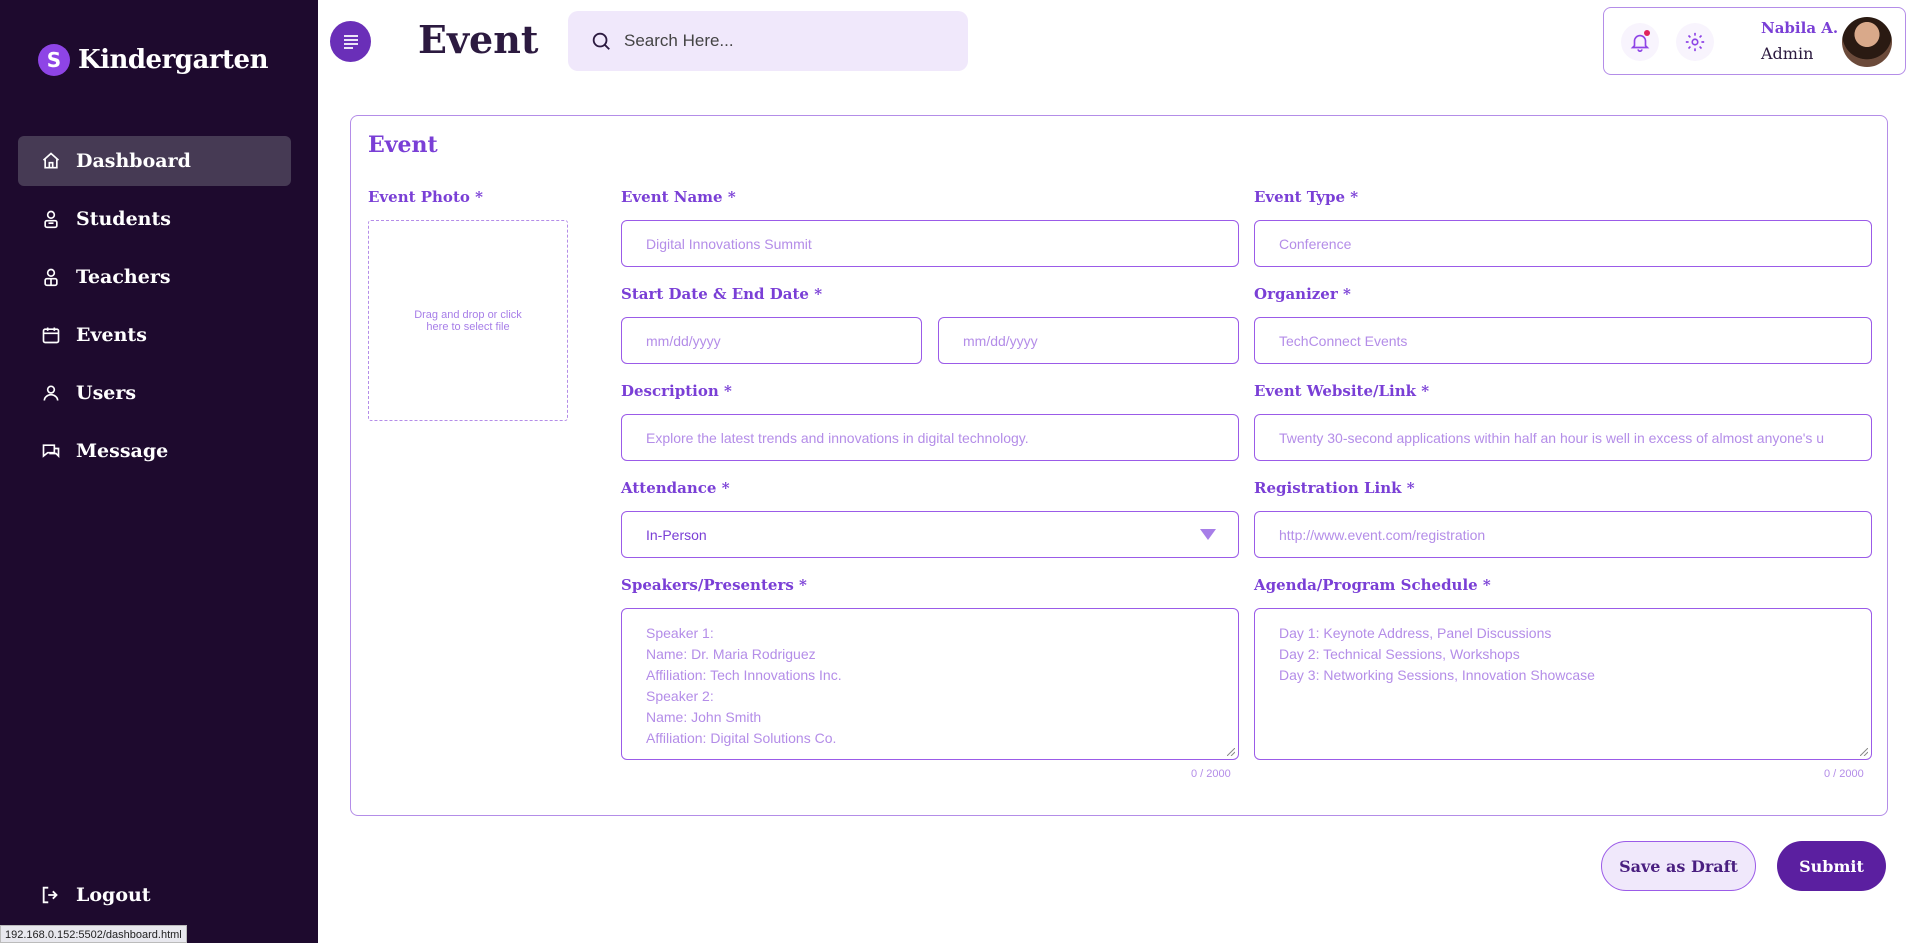  What do you see at coordinates (1343, 340) in the screenshot?
I see `organizer-value: TechConnect Events` at bounding box center [1343, 340].